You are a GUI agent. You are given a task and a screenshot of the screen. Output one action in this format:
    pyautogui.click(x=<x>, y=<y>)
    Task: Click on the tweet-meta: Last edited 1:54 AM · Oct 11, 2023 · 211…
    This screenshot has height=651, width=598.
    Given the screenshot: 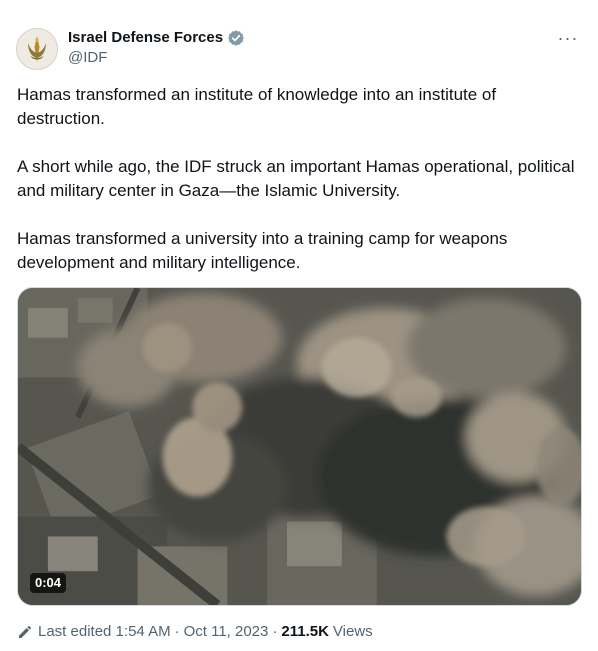 What is the action you would take?
    pyautogui.click(x=195, y=632)
    